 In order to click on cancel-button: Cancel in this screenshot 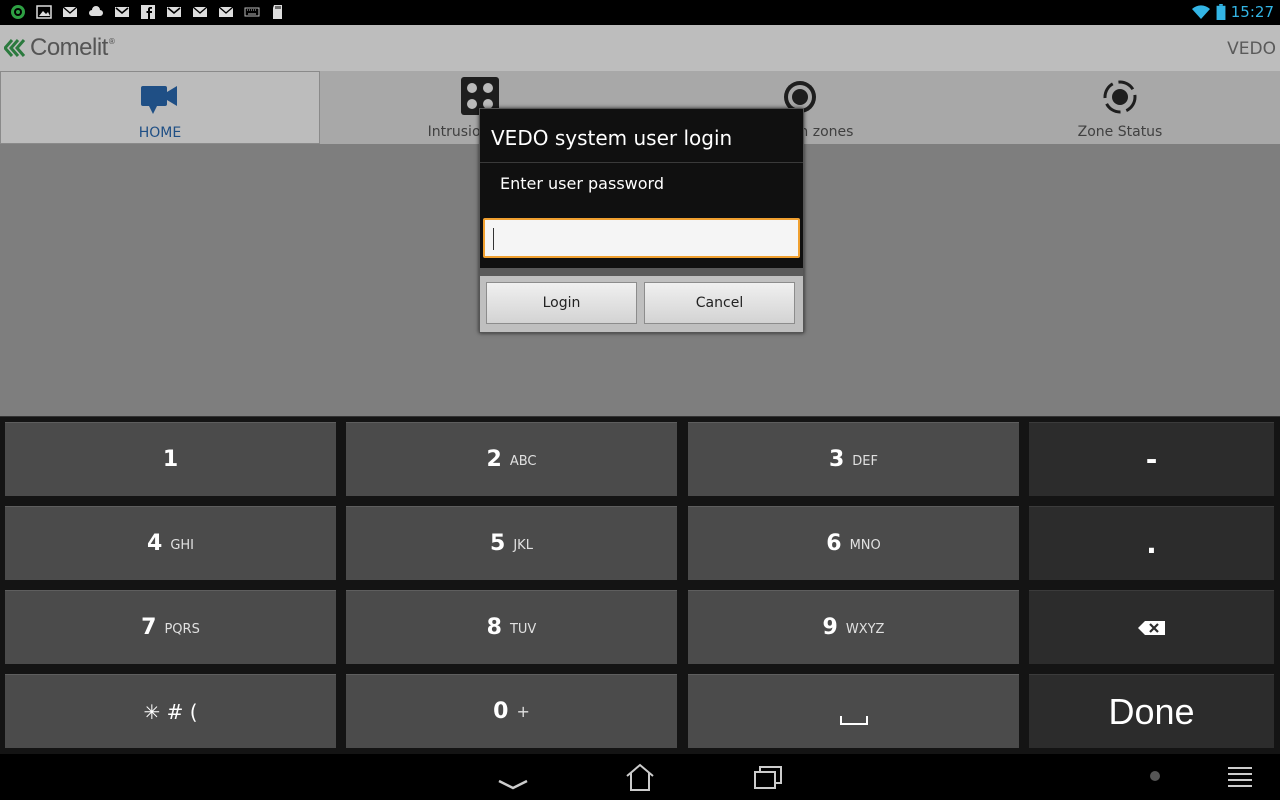, I will do `click(719, 303)`.